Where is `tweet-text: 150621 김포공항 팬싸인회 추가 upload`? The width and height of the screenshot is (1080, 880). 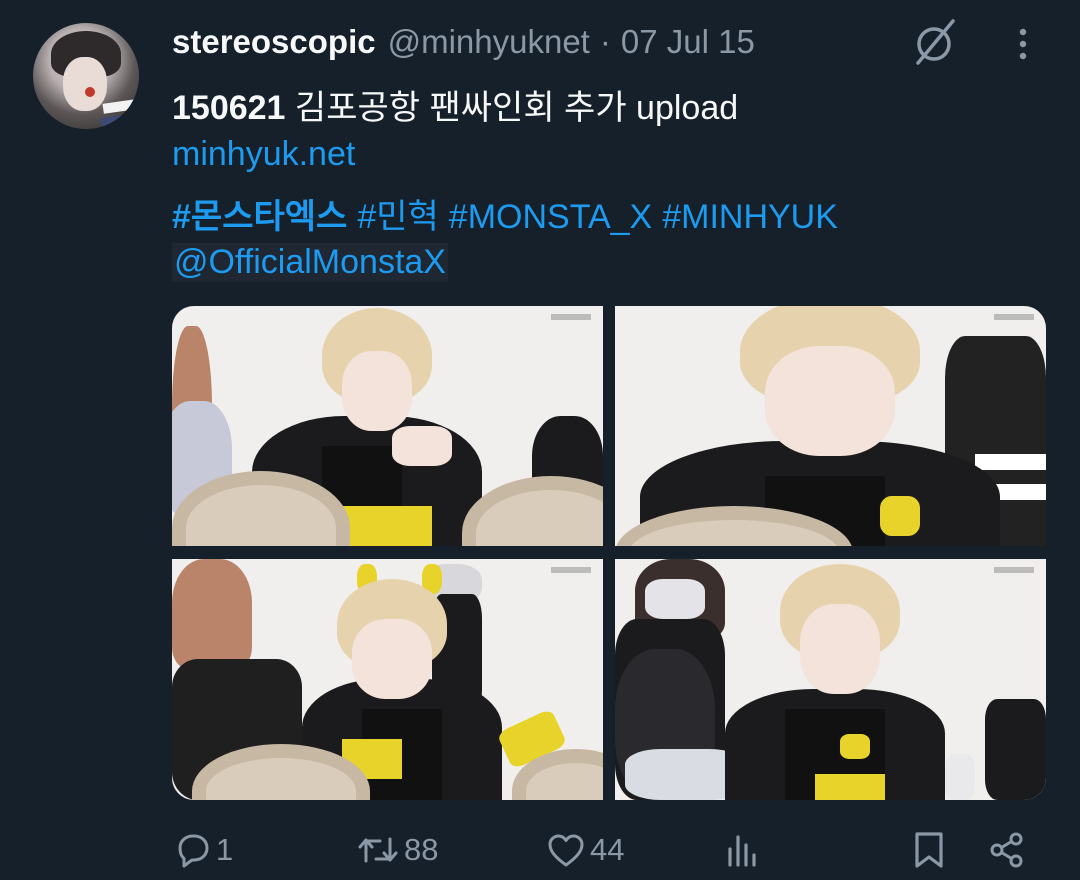 tweet-text: 150621 김포공항 팬싸인회 추가 upload is located at coordinates (455, 104).